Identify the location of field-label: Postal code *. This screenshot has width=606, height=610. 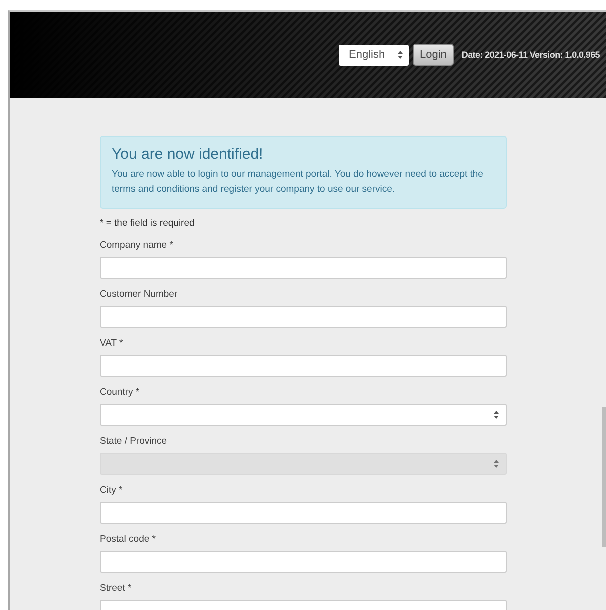
(128, 540).